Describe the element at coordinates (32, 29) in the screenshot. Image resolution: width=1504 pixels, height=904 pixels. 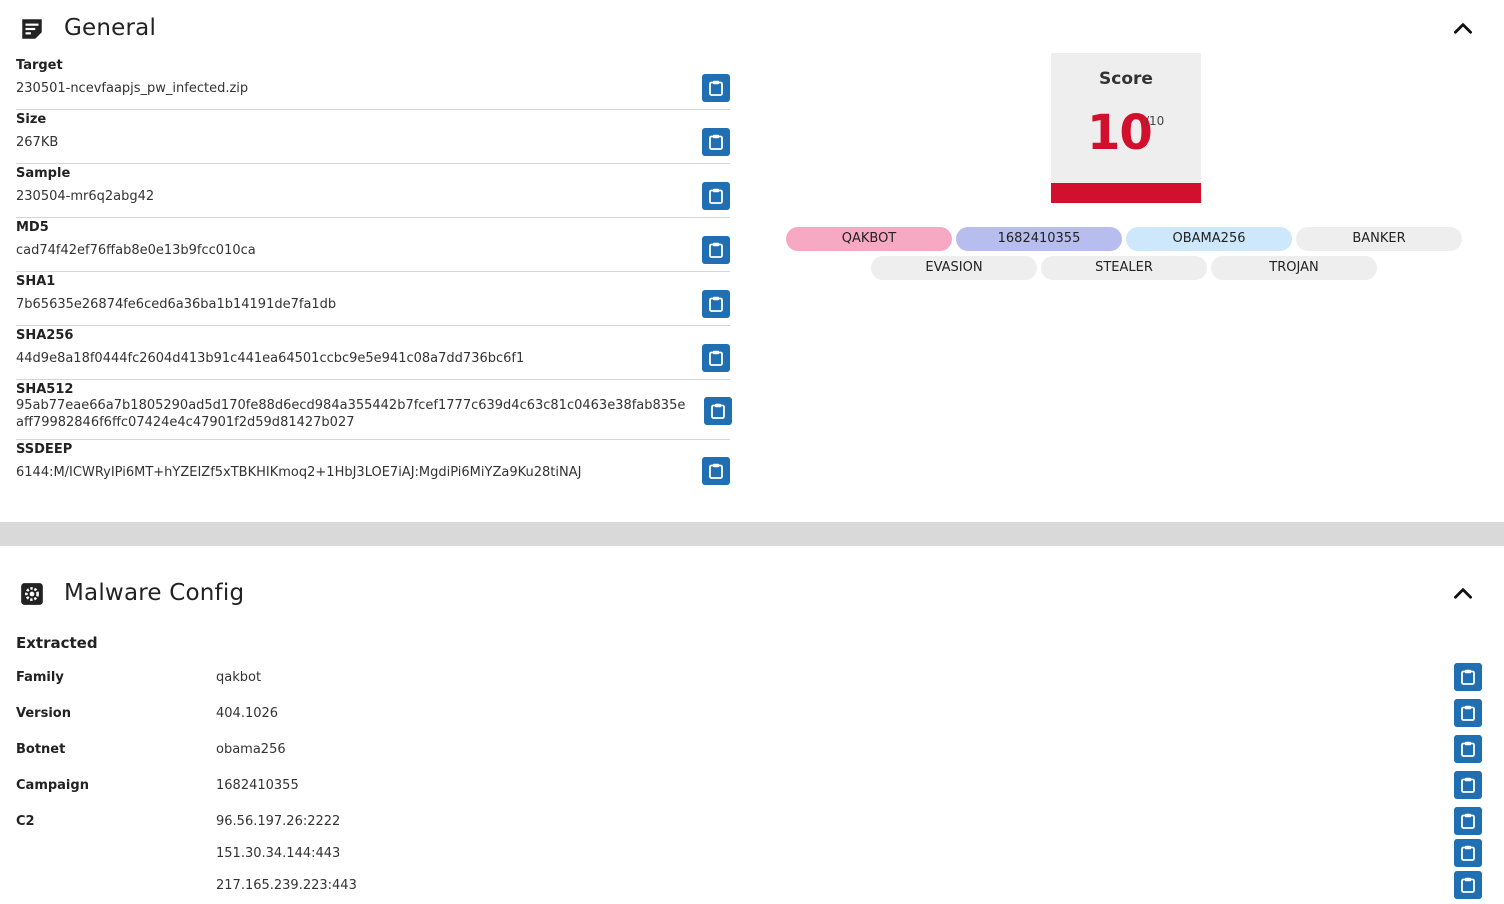
I see `note-icon` at that location.